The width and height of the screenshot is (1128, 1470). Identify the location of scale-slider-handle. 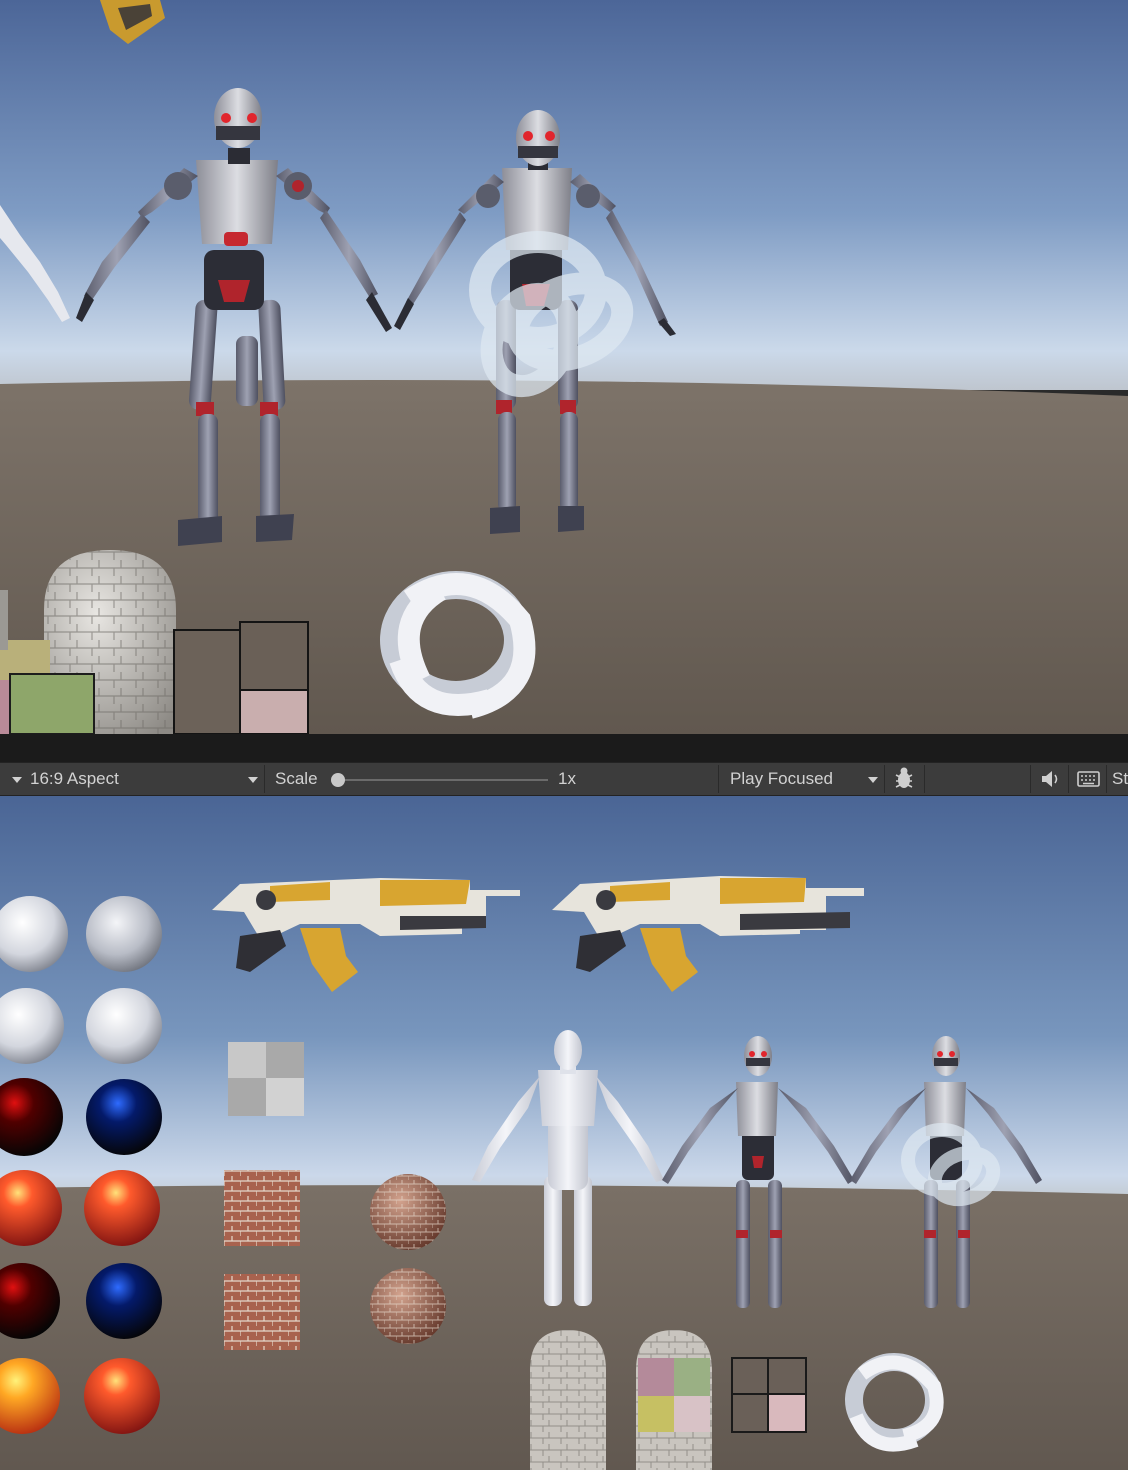
(338, 780).